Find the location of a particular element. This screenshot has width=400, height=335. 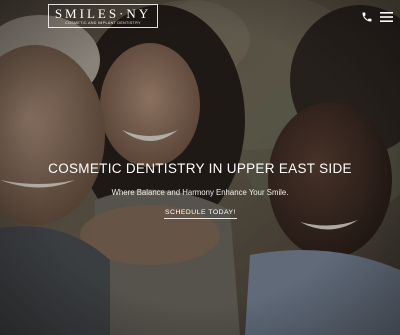

phone-icon is located at coordinates (367, 16).